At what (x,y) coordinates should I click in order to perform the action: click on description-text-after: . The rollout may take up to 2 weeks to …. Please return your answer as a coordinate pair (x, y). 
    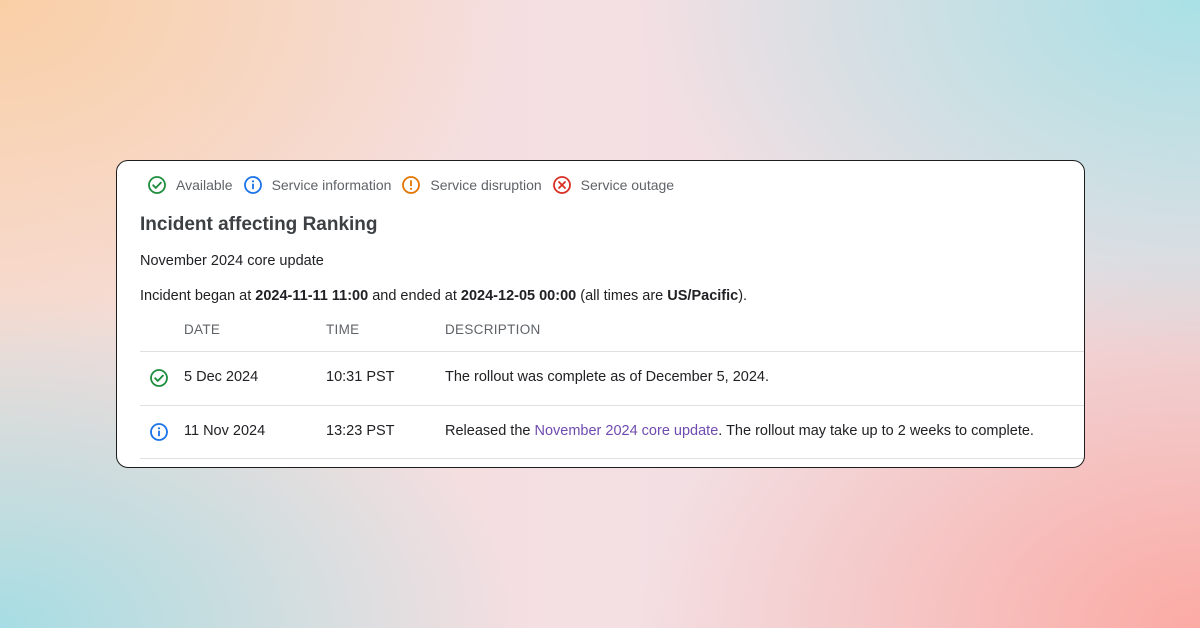
    Looking at the image, I should click on (876, 431).